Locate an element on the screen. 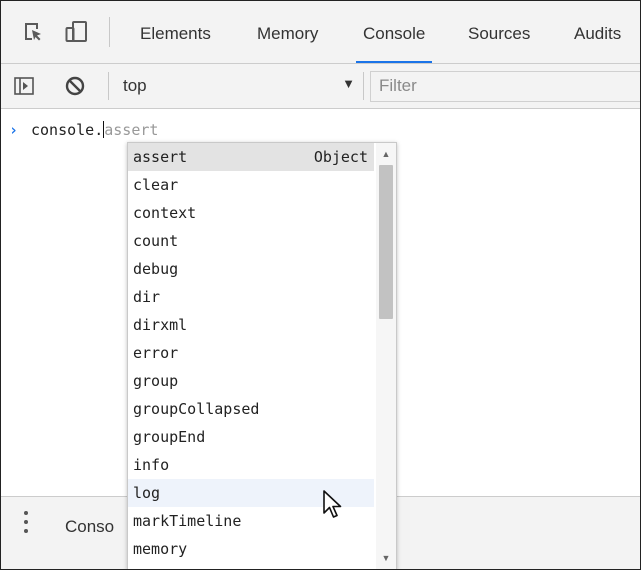  device-toggle-icon is located at coordinates (77, 32).